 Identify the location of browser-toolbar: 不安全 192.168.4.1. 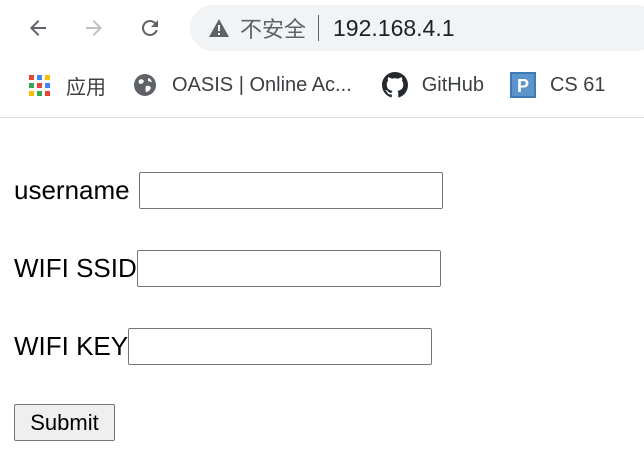
(322, 29).